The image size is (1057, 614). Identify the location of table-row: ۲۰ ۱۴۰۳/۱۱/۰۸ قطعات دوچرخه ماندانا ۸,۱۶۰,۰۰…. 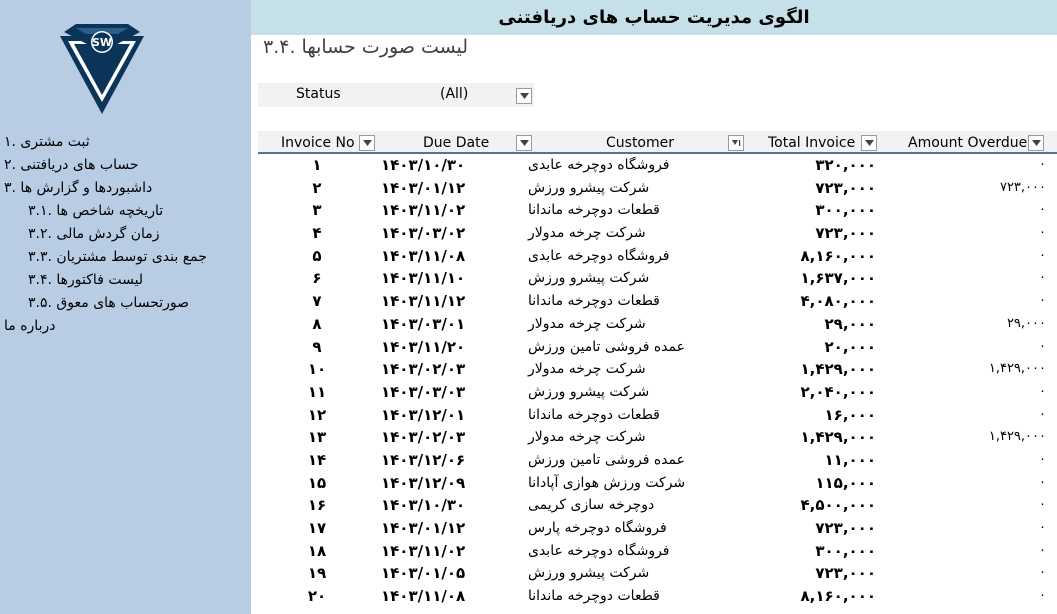
(657, 596).